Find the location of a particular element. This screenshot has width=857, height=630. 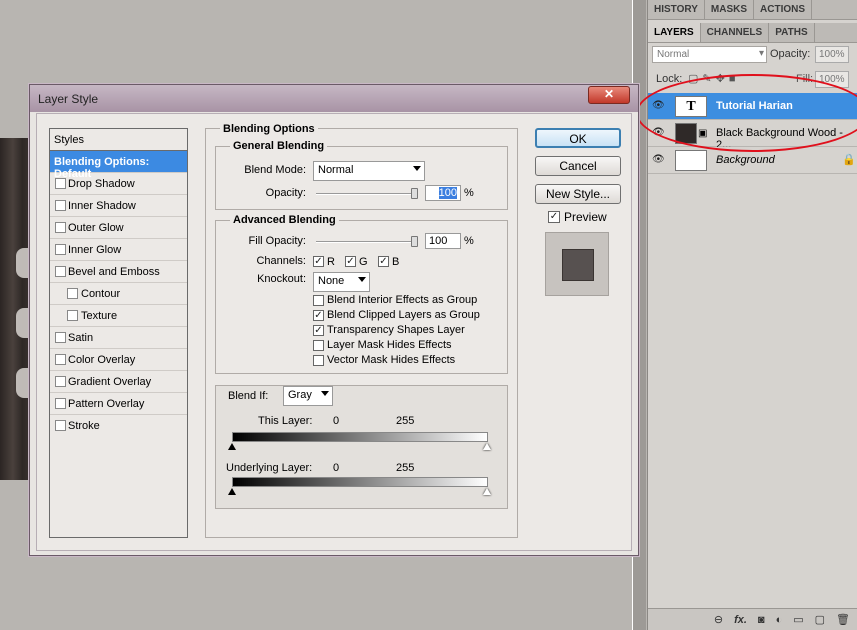

style-label: Stroke is located at coordinates (84, 426).